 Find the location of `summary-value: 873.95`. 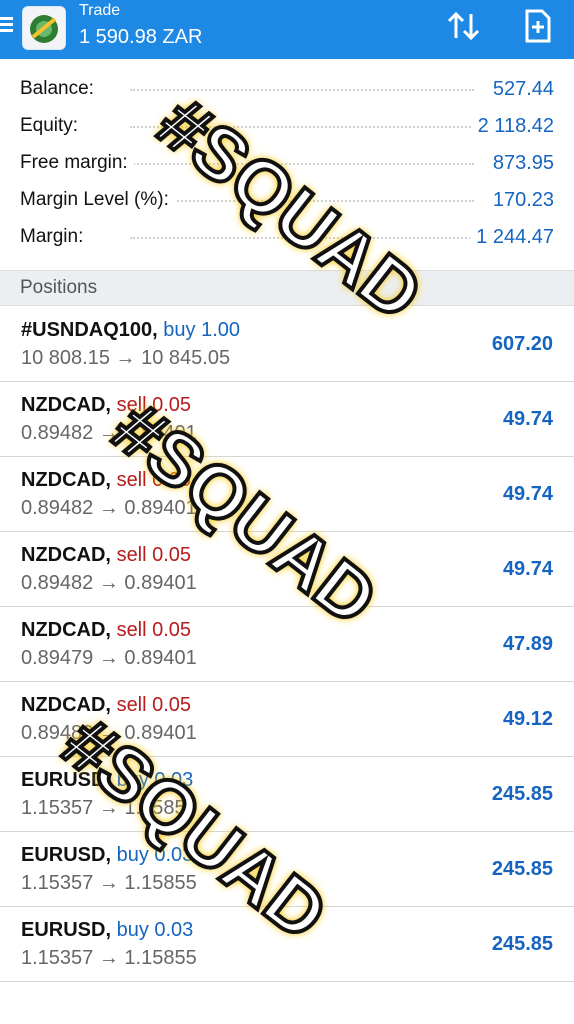

summary-value: 873.95 is located at coordinates (520, 163).